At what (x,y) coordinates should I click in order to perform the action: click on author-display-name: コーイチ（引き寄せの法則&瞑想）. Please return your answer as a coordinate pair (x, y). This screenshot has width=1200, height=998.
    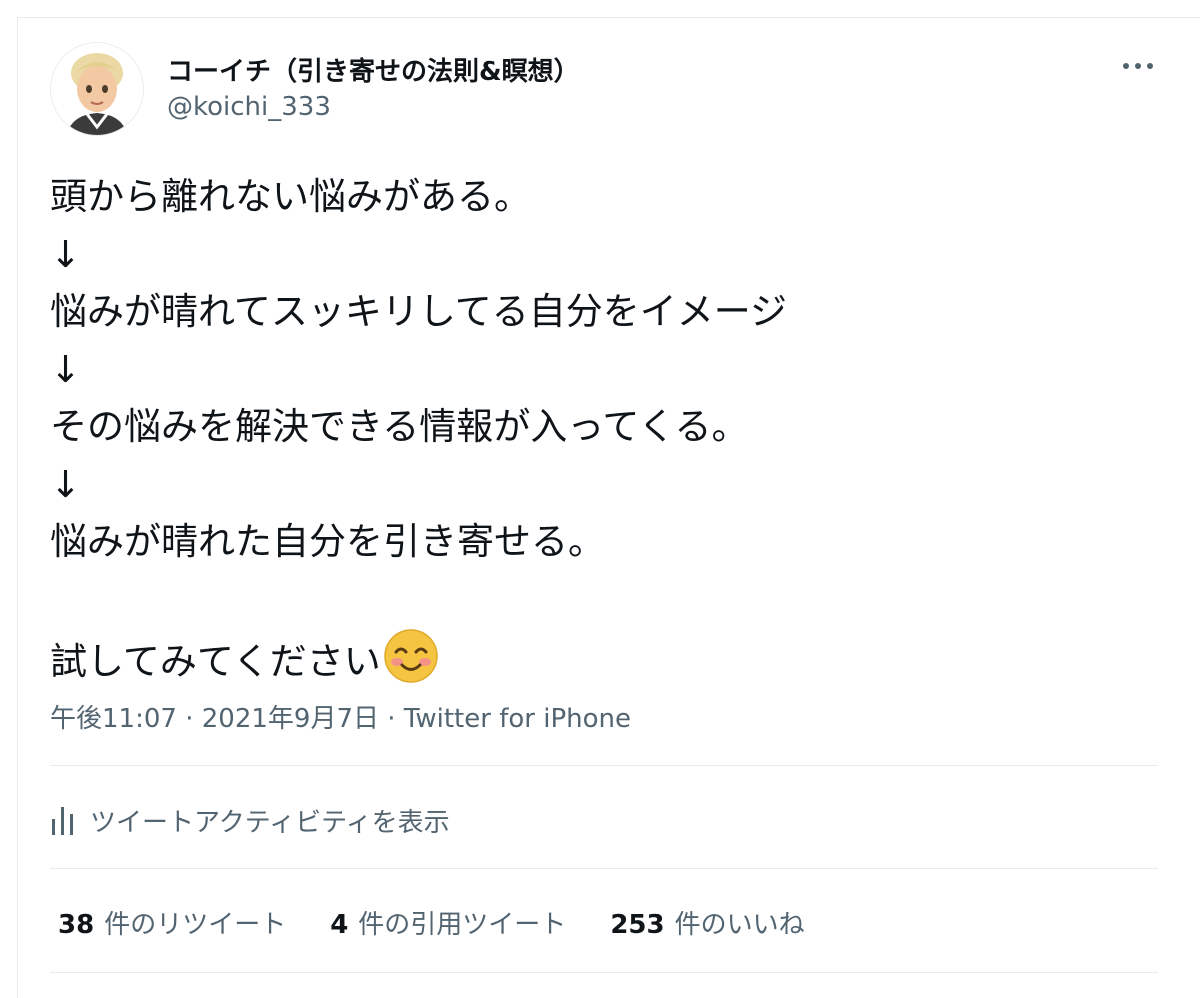
    Looking at the image, I should click on (373, 69).